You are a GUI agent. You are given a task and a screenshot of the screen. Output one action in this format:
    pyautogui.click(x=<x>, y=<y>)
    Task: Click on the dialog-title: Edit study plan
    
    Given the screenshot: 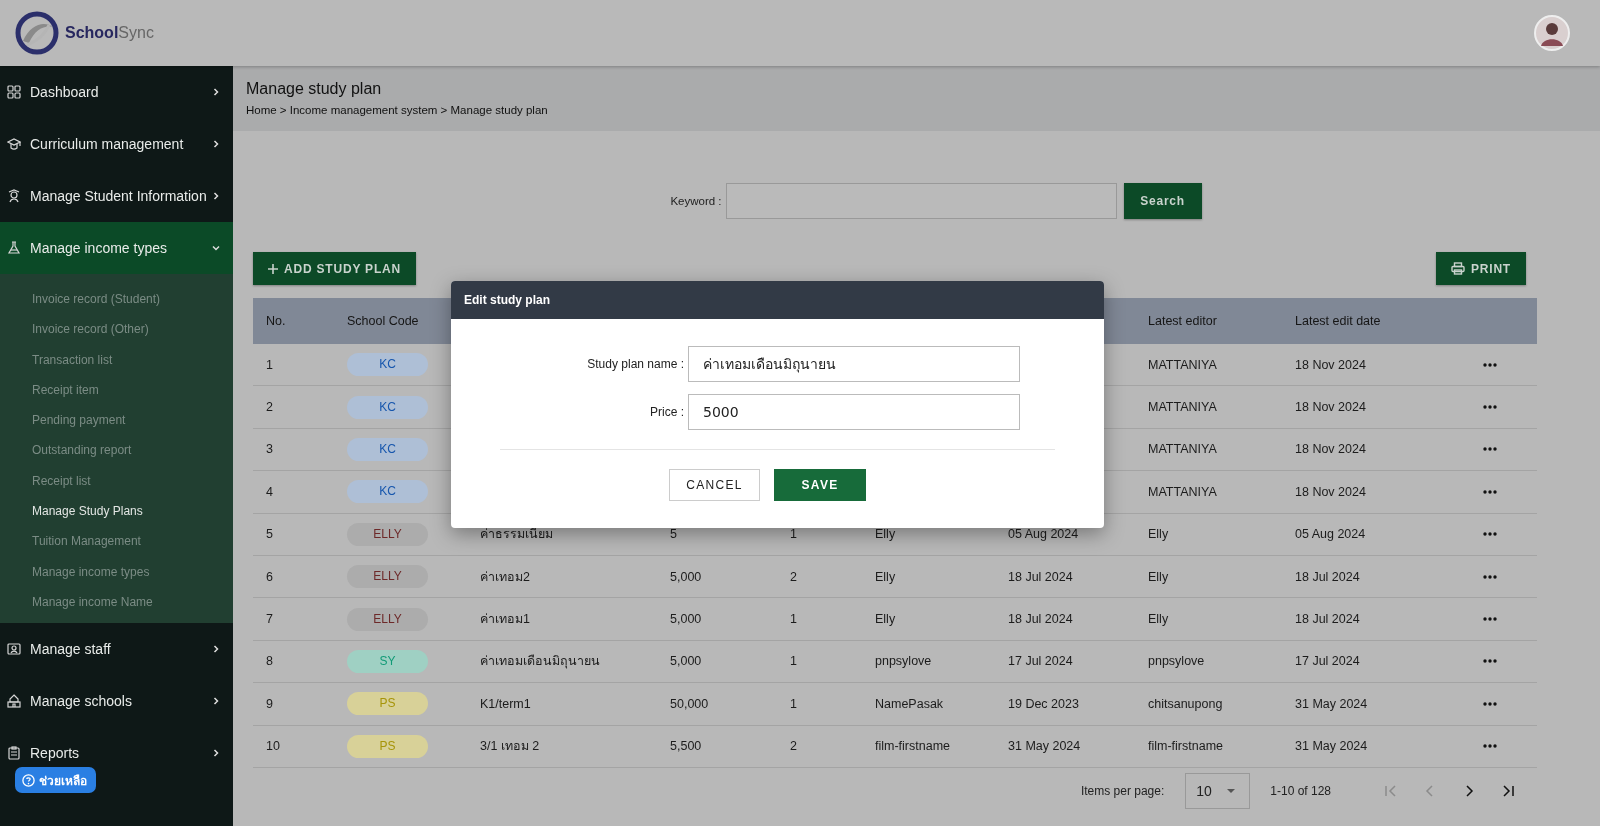 What is the action you would take?
    pyautogui.click(x=777, y=300)
    